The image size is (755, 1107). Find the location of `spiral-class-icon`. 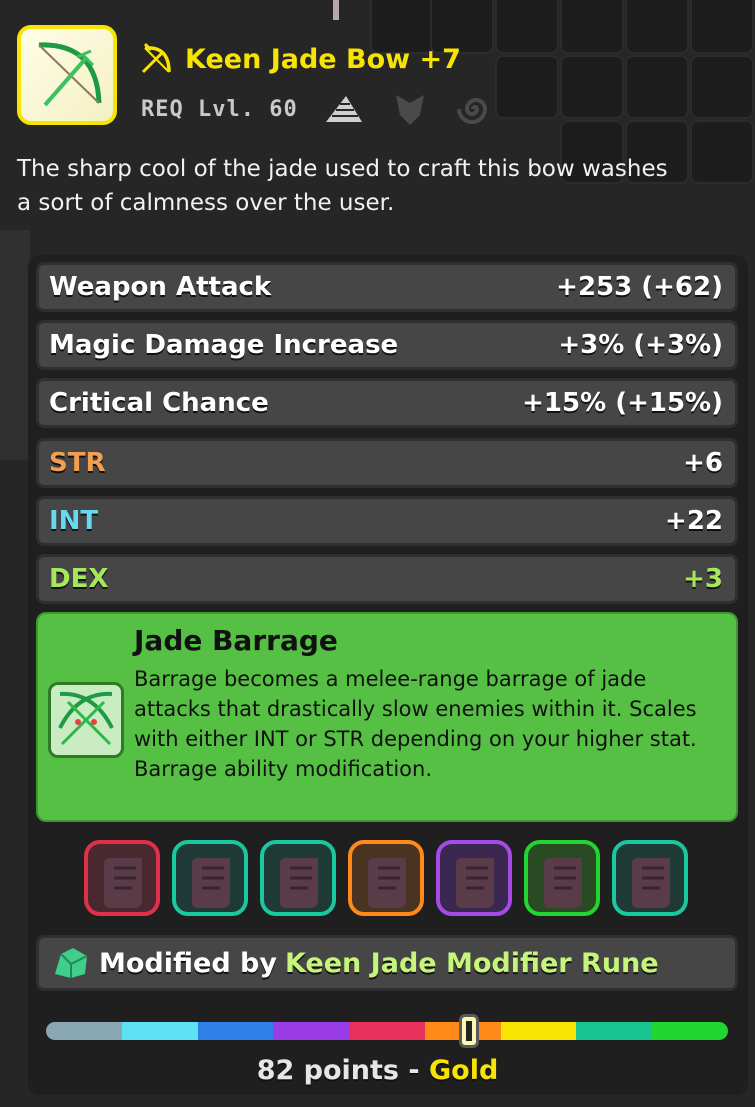

spiral-class-icon is located at coordinates (471, 111).